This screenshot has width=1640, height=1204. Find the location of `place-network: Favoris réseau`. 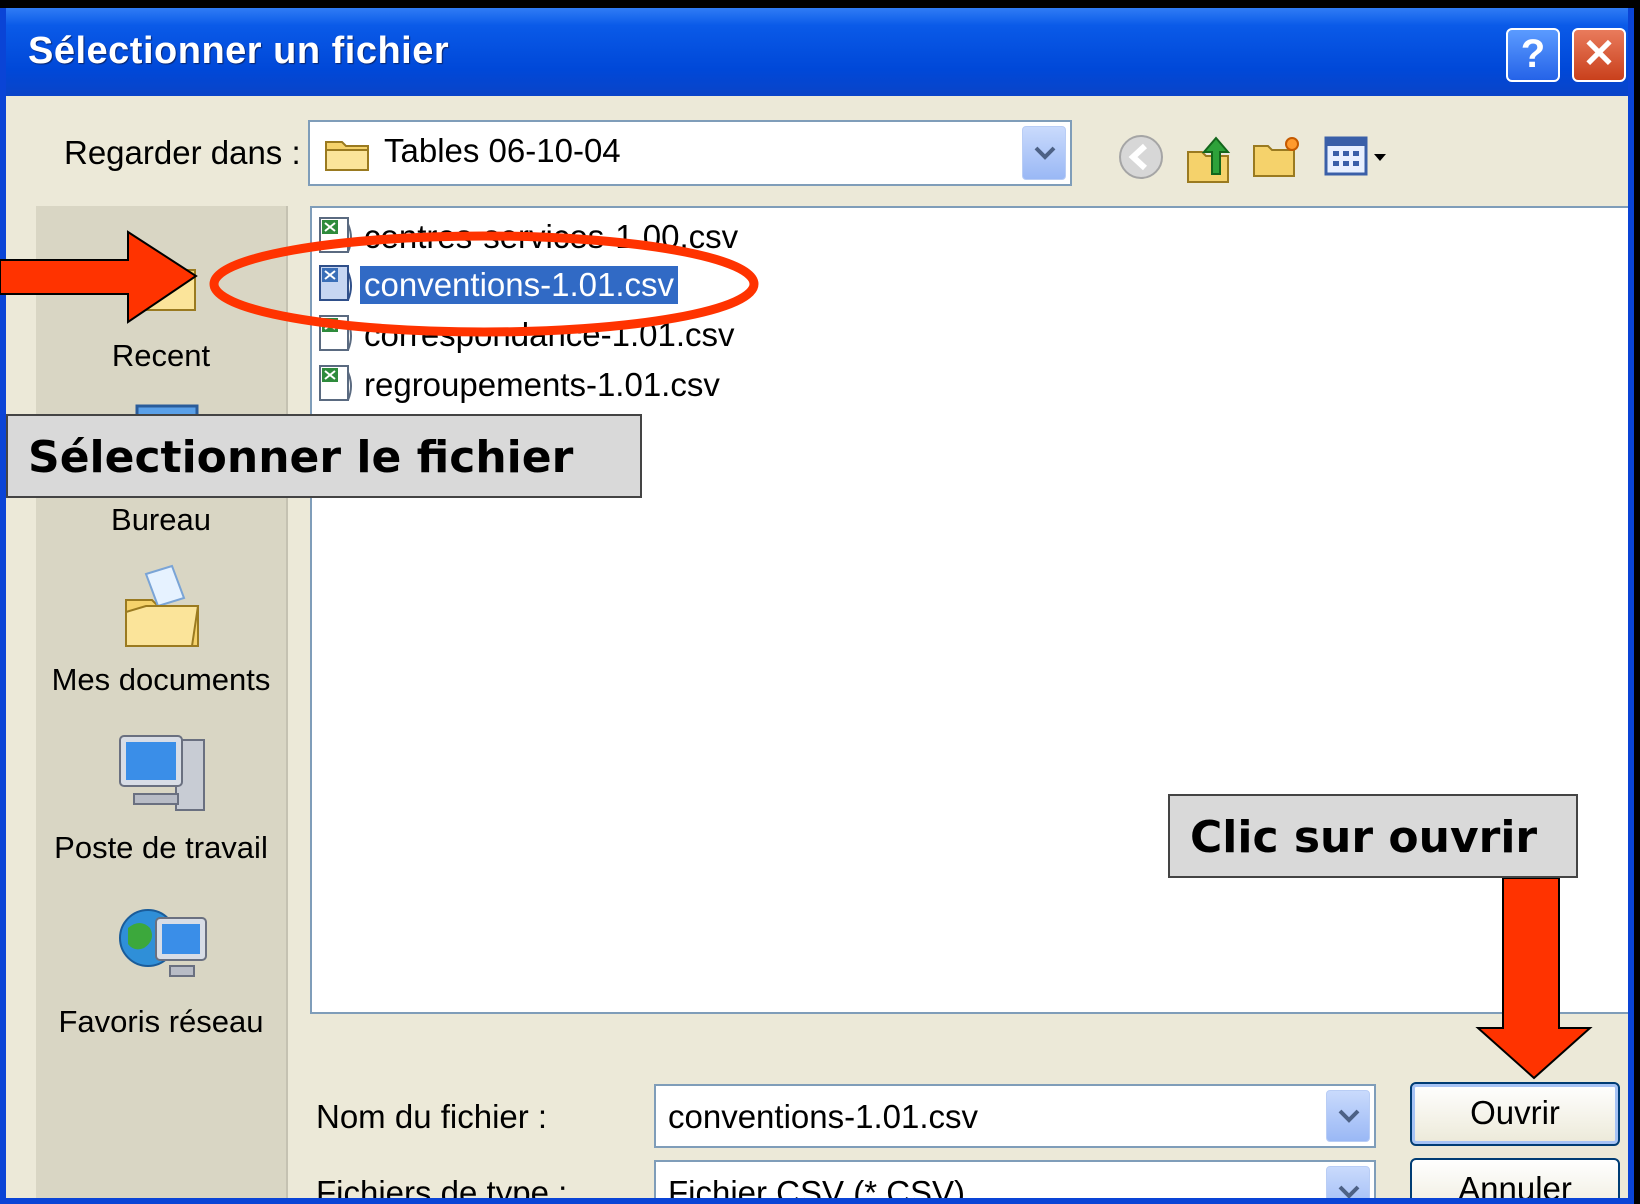

place-network: Favoris réseau is located at coordinates (161, 982).